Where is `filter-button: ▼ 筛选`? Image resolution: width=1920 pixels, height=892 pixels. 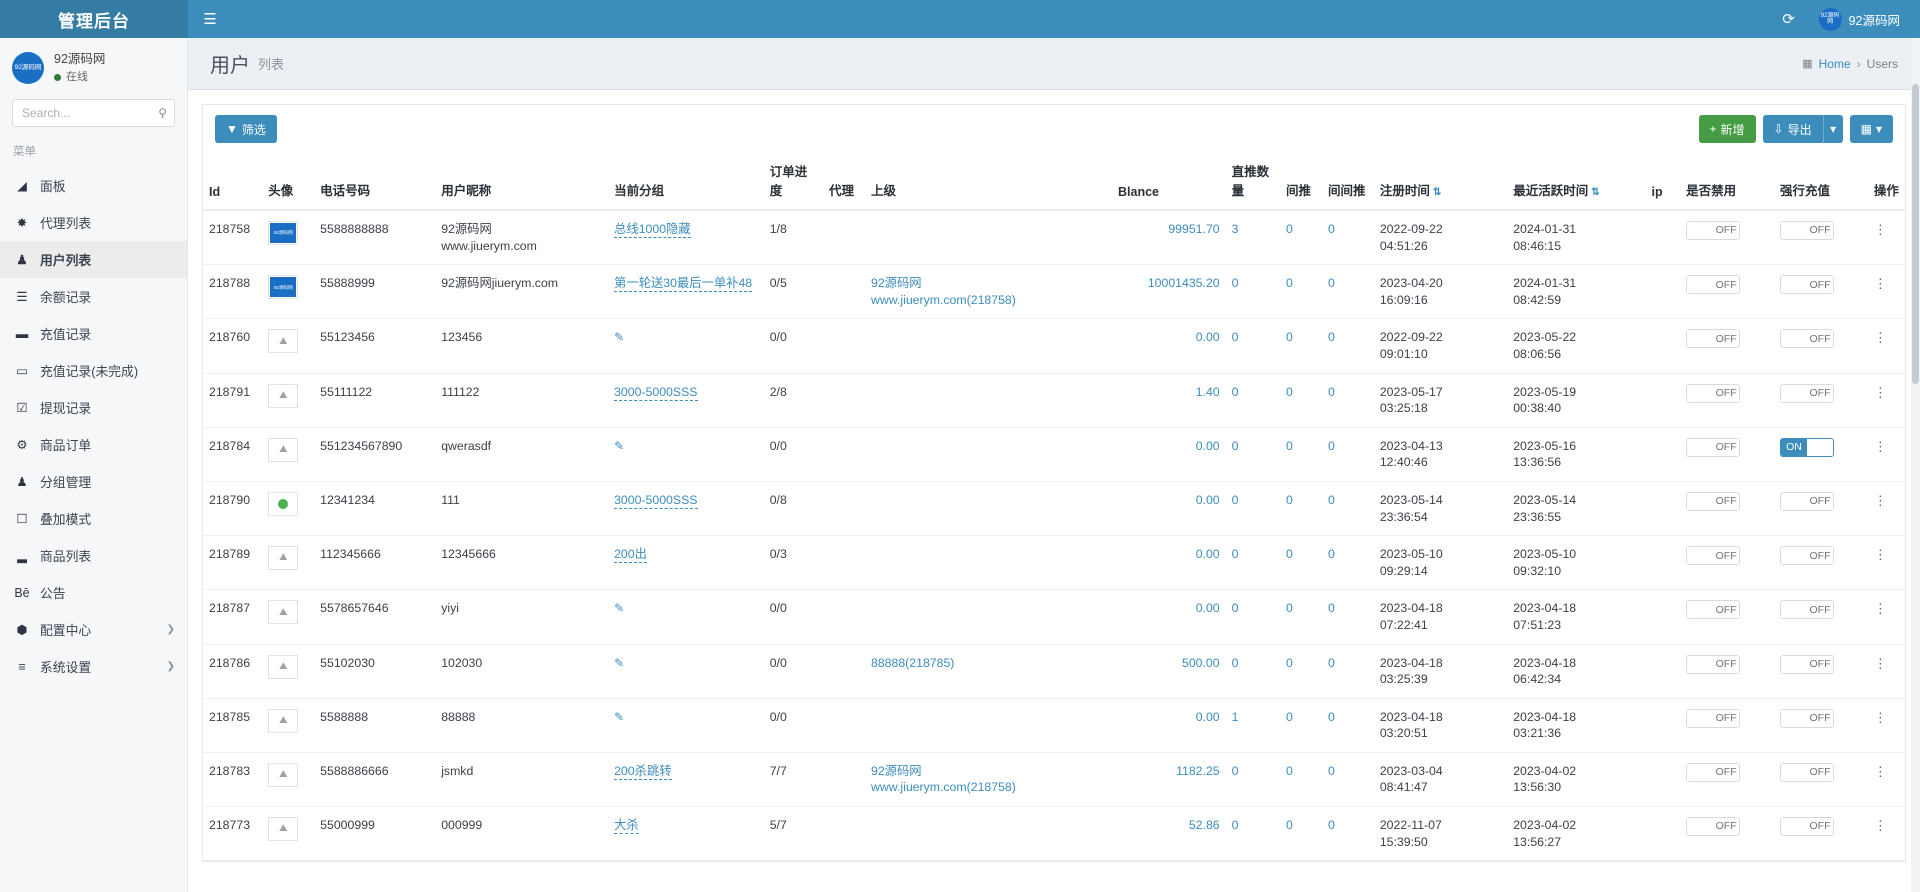 filter-button: ▼ 筛选 is located at coordinates (246, 129).